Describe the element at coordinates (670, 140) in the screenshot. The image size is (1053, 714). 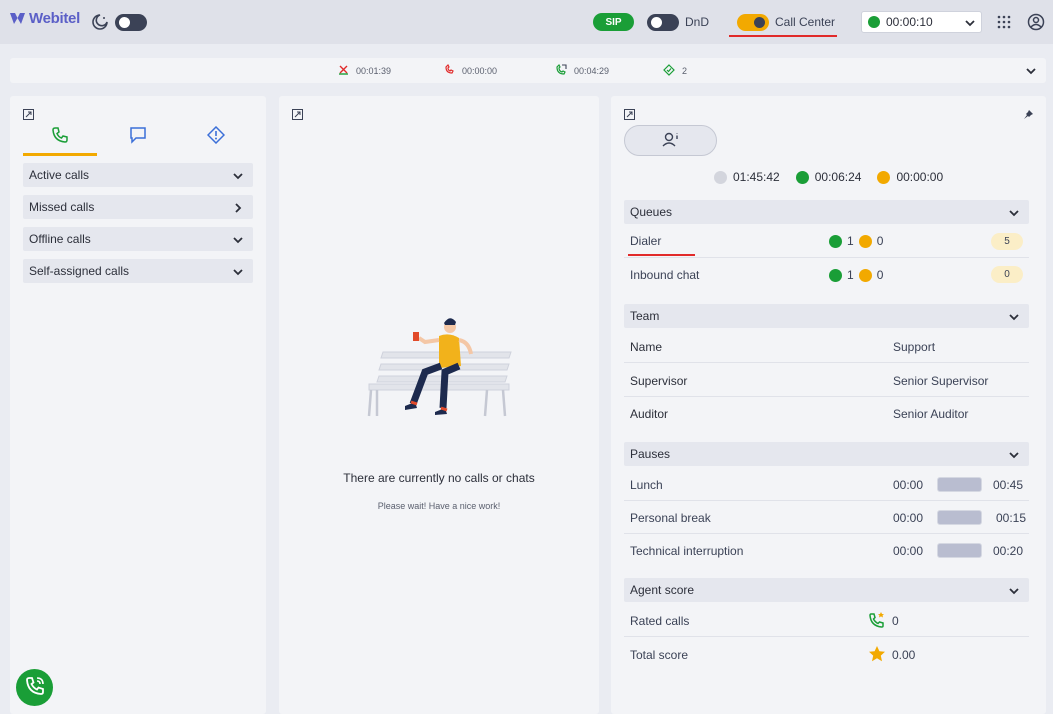
I see `agent-info-button` at that location.